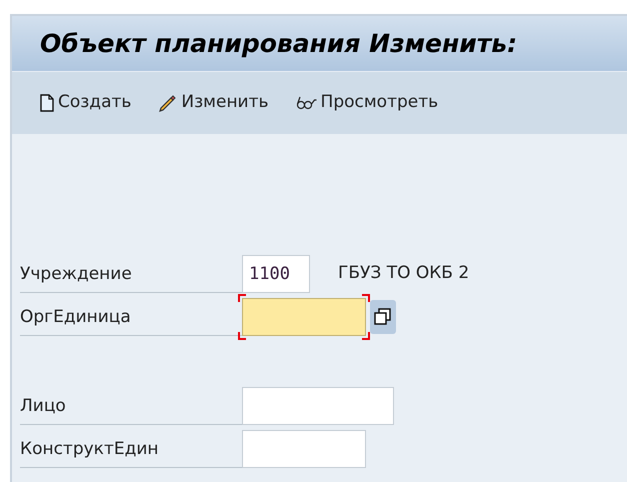 This screenshot has width=627, height=482. I want to click on glasses-icon, so click(305, 103).